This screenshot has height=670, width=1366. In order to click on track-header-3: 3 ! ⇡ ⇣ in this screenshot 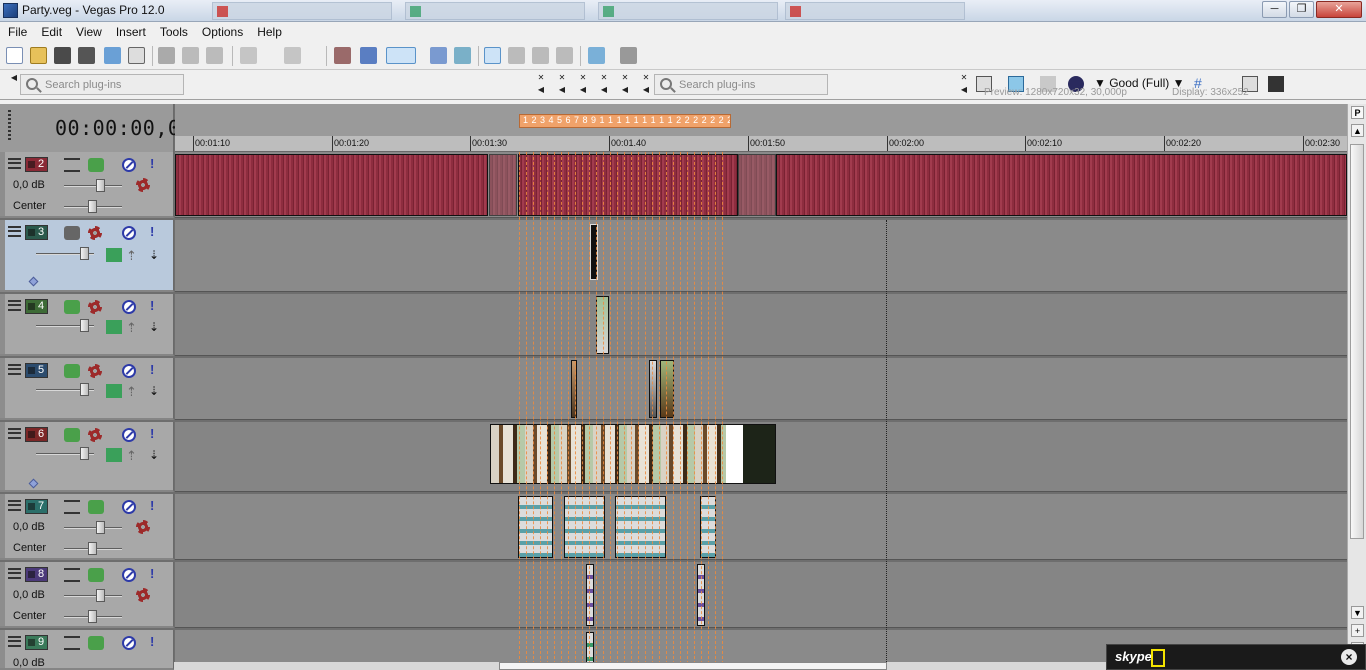, I will do `click(87, 256)`.